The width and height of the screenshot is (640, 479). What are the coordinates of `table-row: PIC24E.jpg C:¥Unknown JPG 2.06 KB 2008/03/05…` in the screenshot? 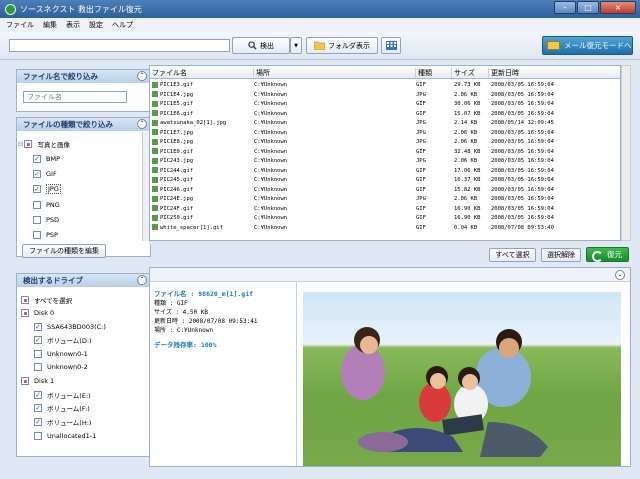 It's located at (385, 199).